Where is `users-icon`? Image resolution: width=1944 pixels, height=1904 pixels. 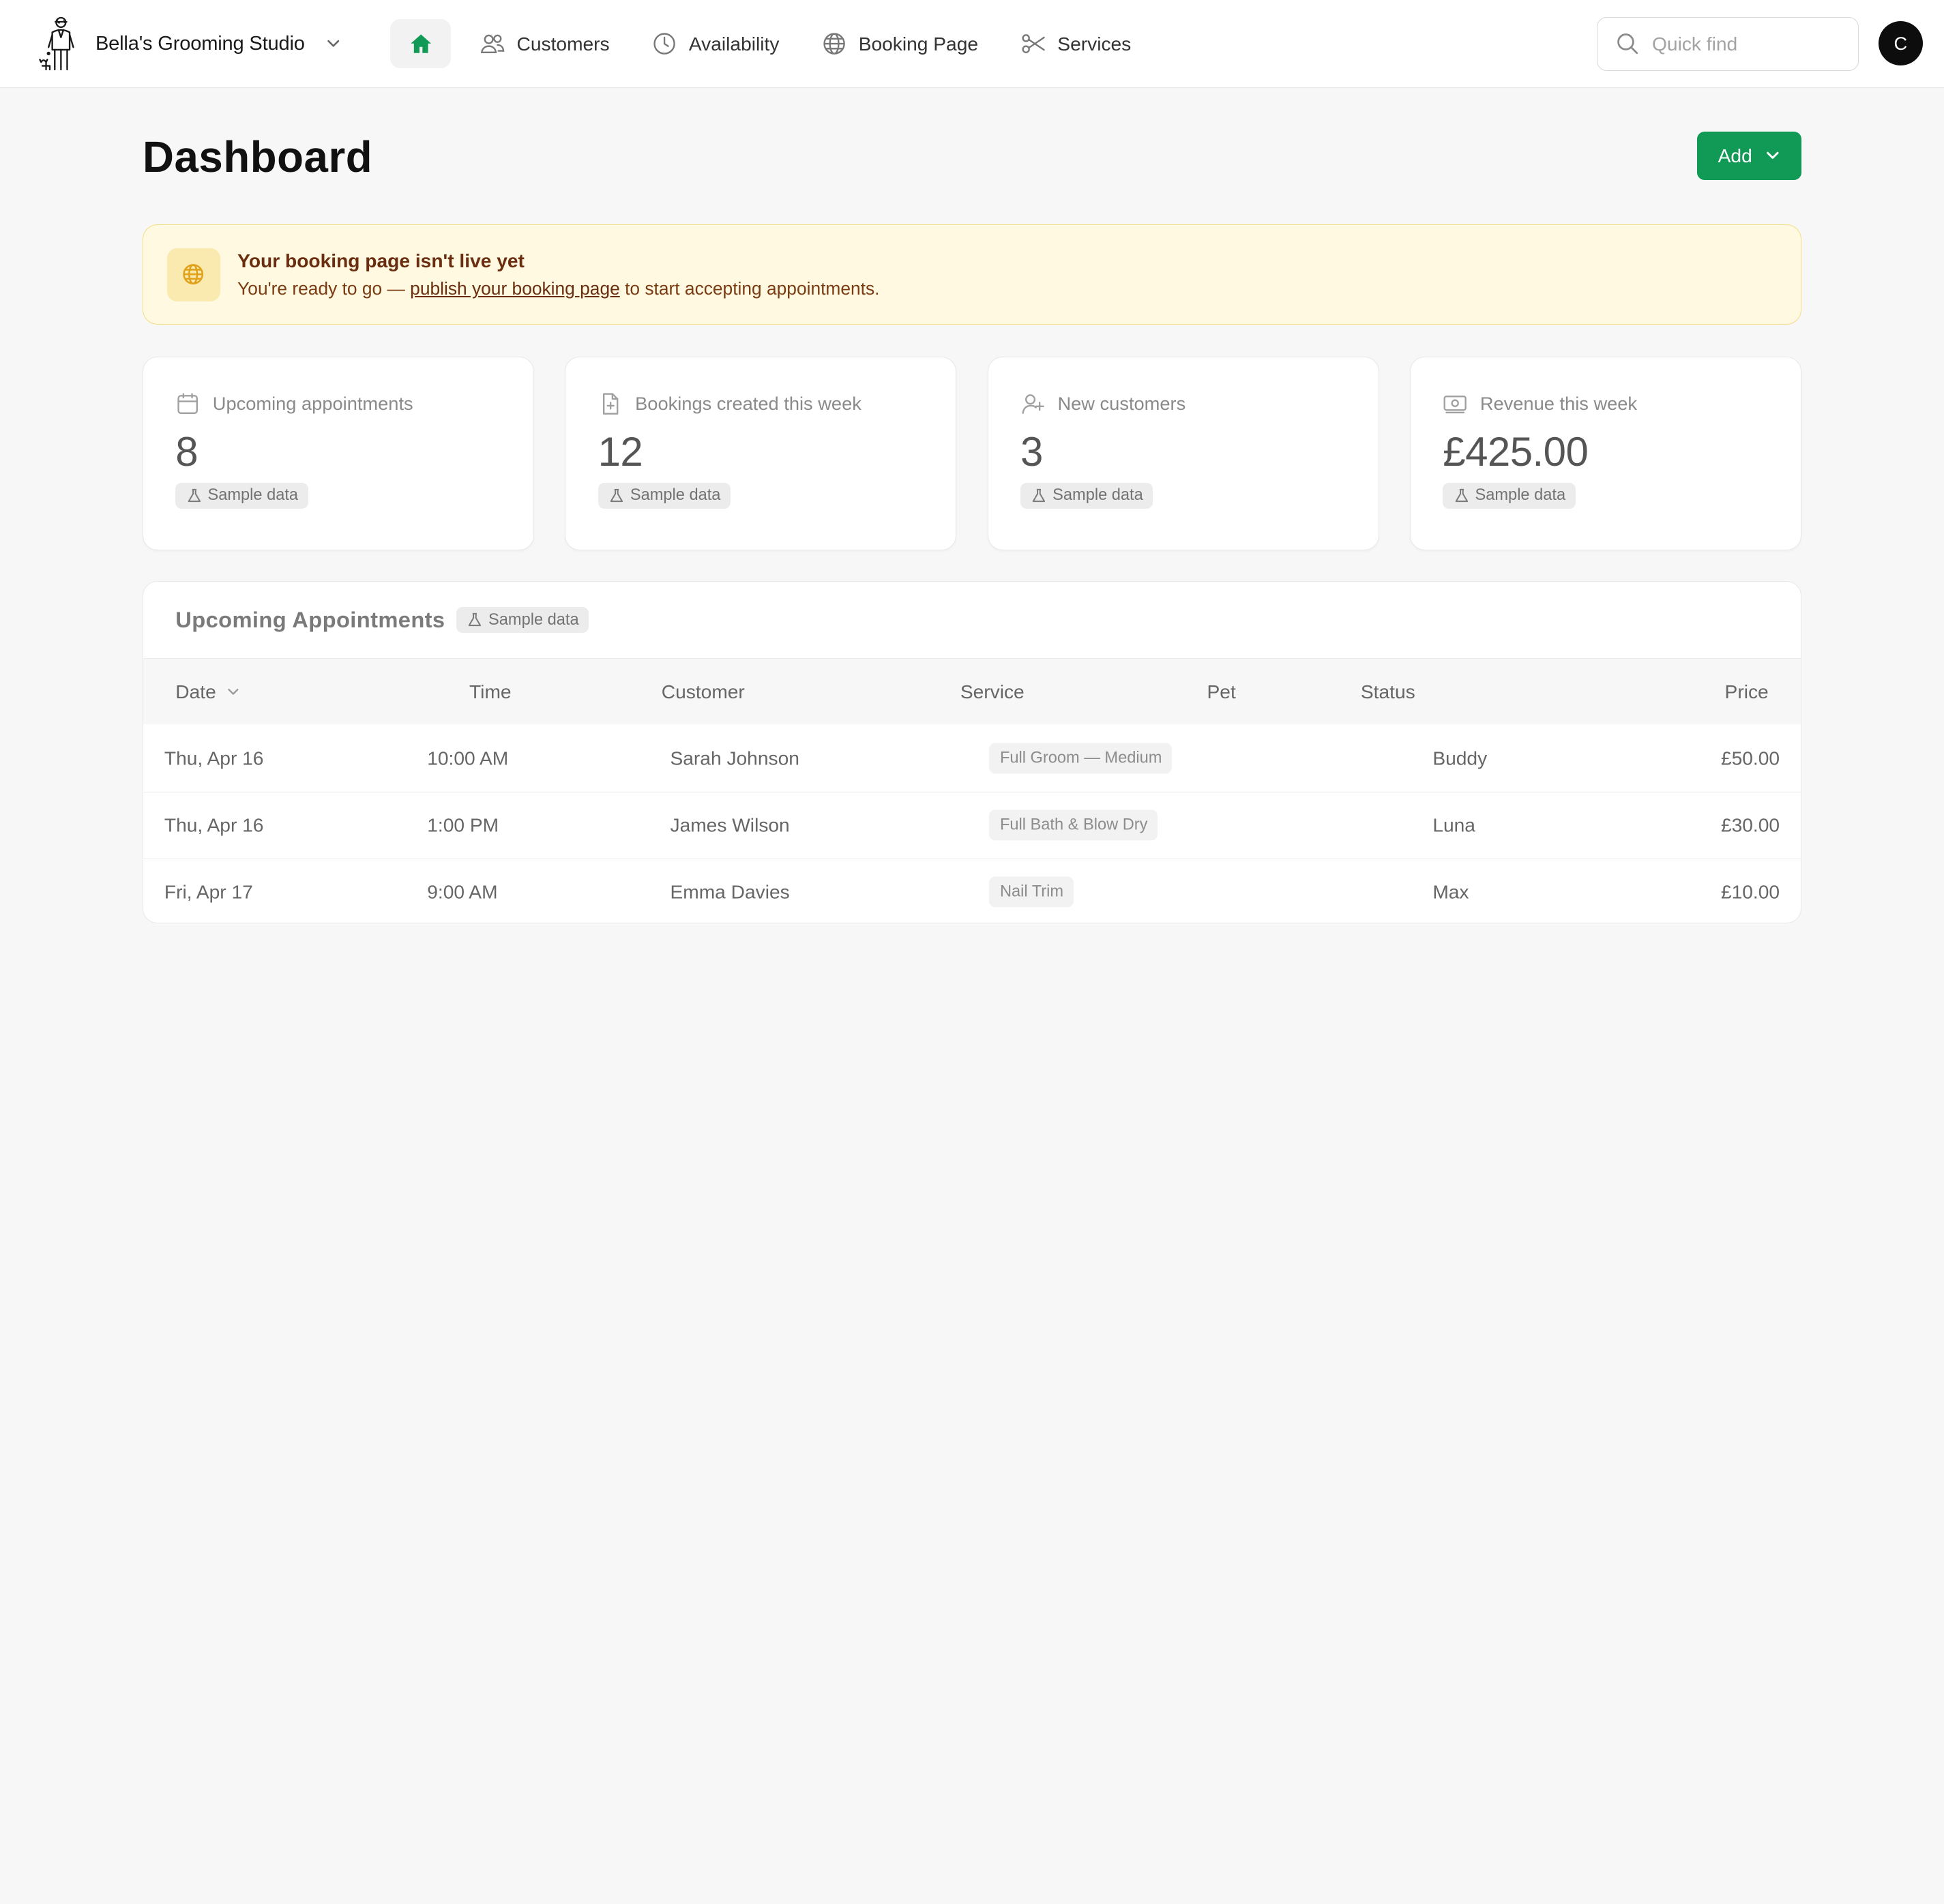
users-icon is located at coordinates (493, 43).